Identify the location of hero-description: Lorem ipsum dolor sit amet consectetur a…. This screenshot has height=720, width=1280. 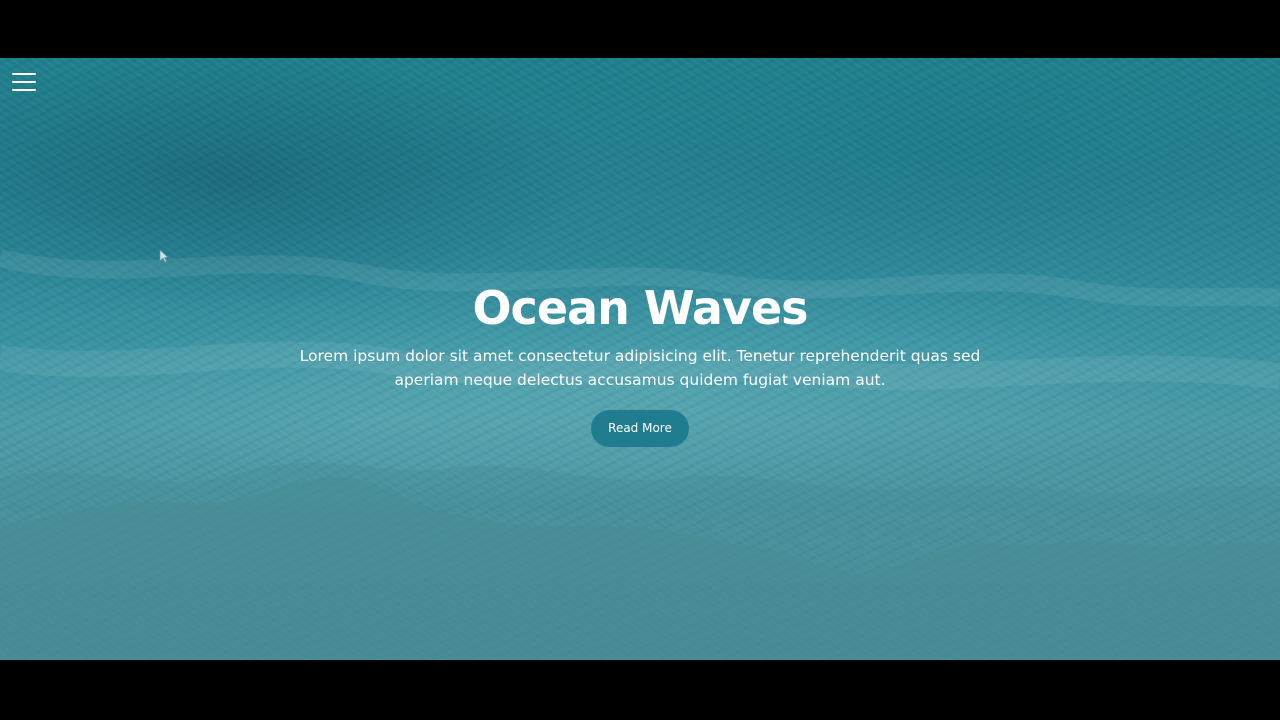
(640, 368).